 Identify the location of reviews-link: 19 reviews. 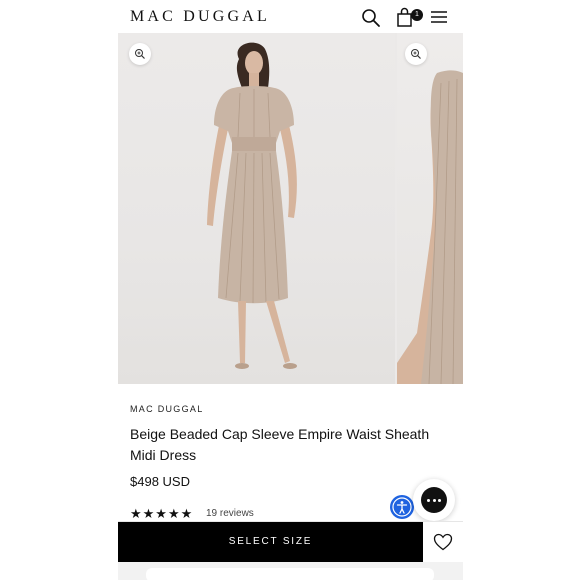
(230, 513).